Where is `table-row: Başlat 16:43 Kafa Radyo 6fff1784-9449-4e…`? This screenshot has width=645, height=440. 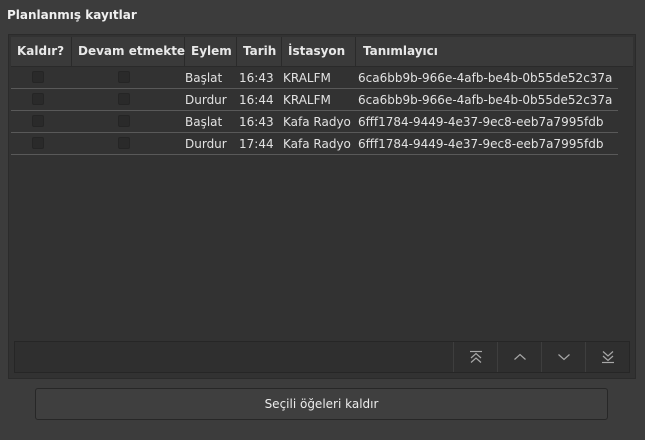 table-row: Başlat 16:43 Kafa Radyo 6fff1784-9449-4e… is located at coordinates (314, 122).